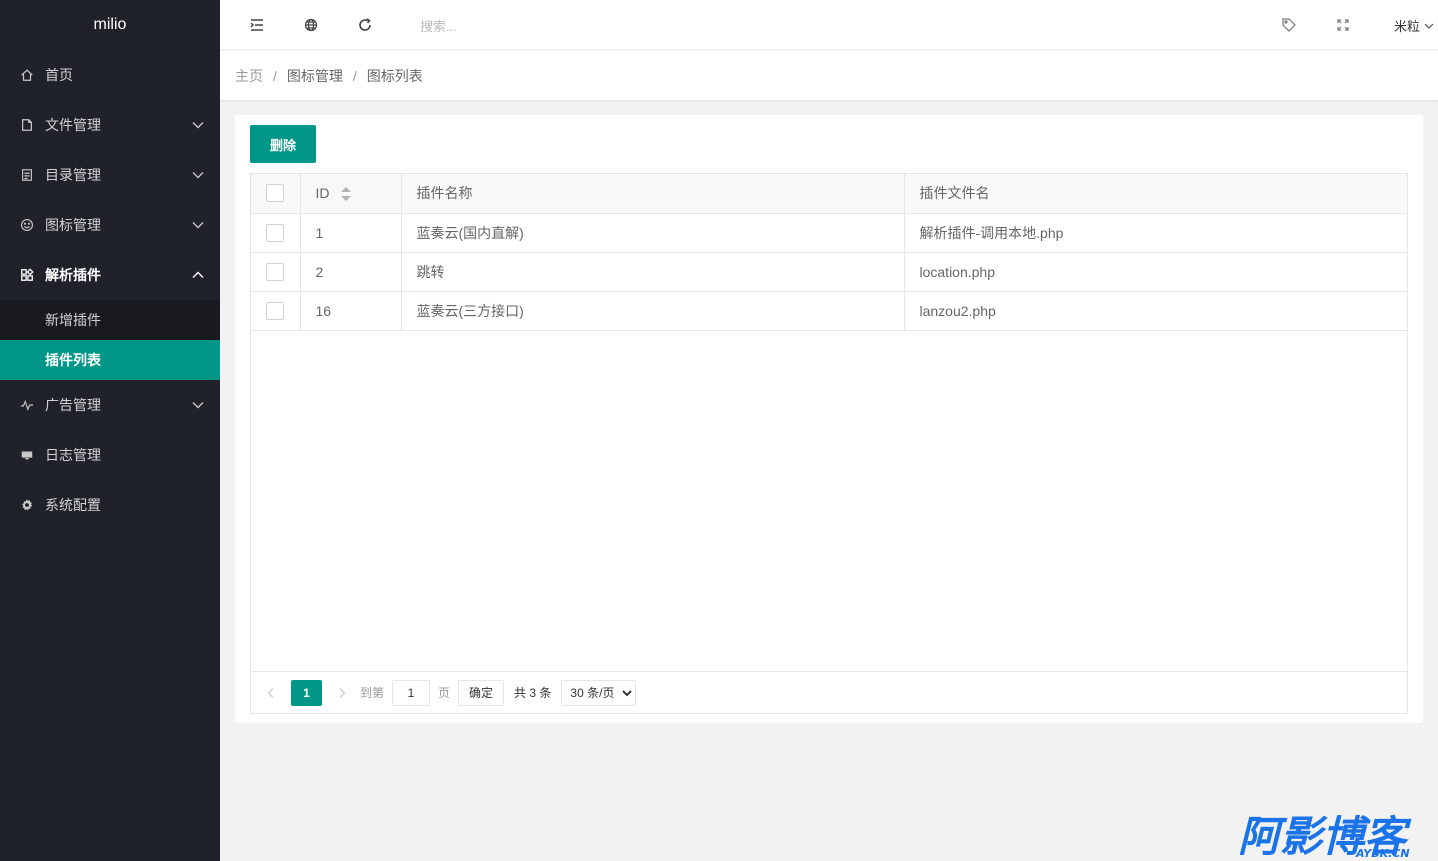  Describe the element at coordinates (829, 692) in the screenshot. I see `pagination: 1 到第 页 确定 共 3 条 30 条/页` at that location.